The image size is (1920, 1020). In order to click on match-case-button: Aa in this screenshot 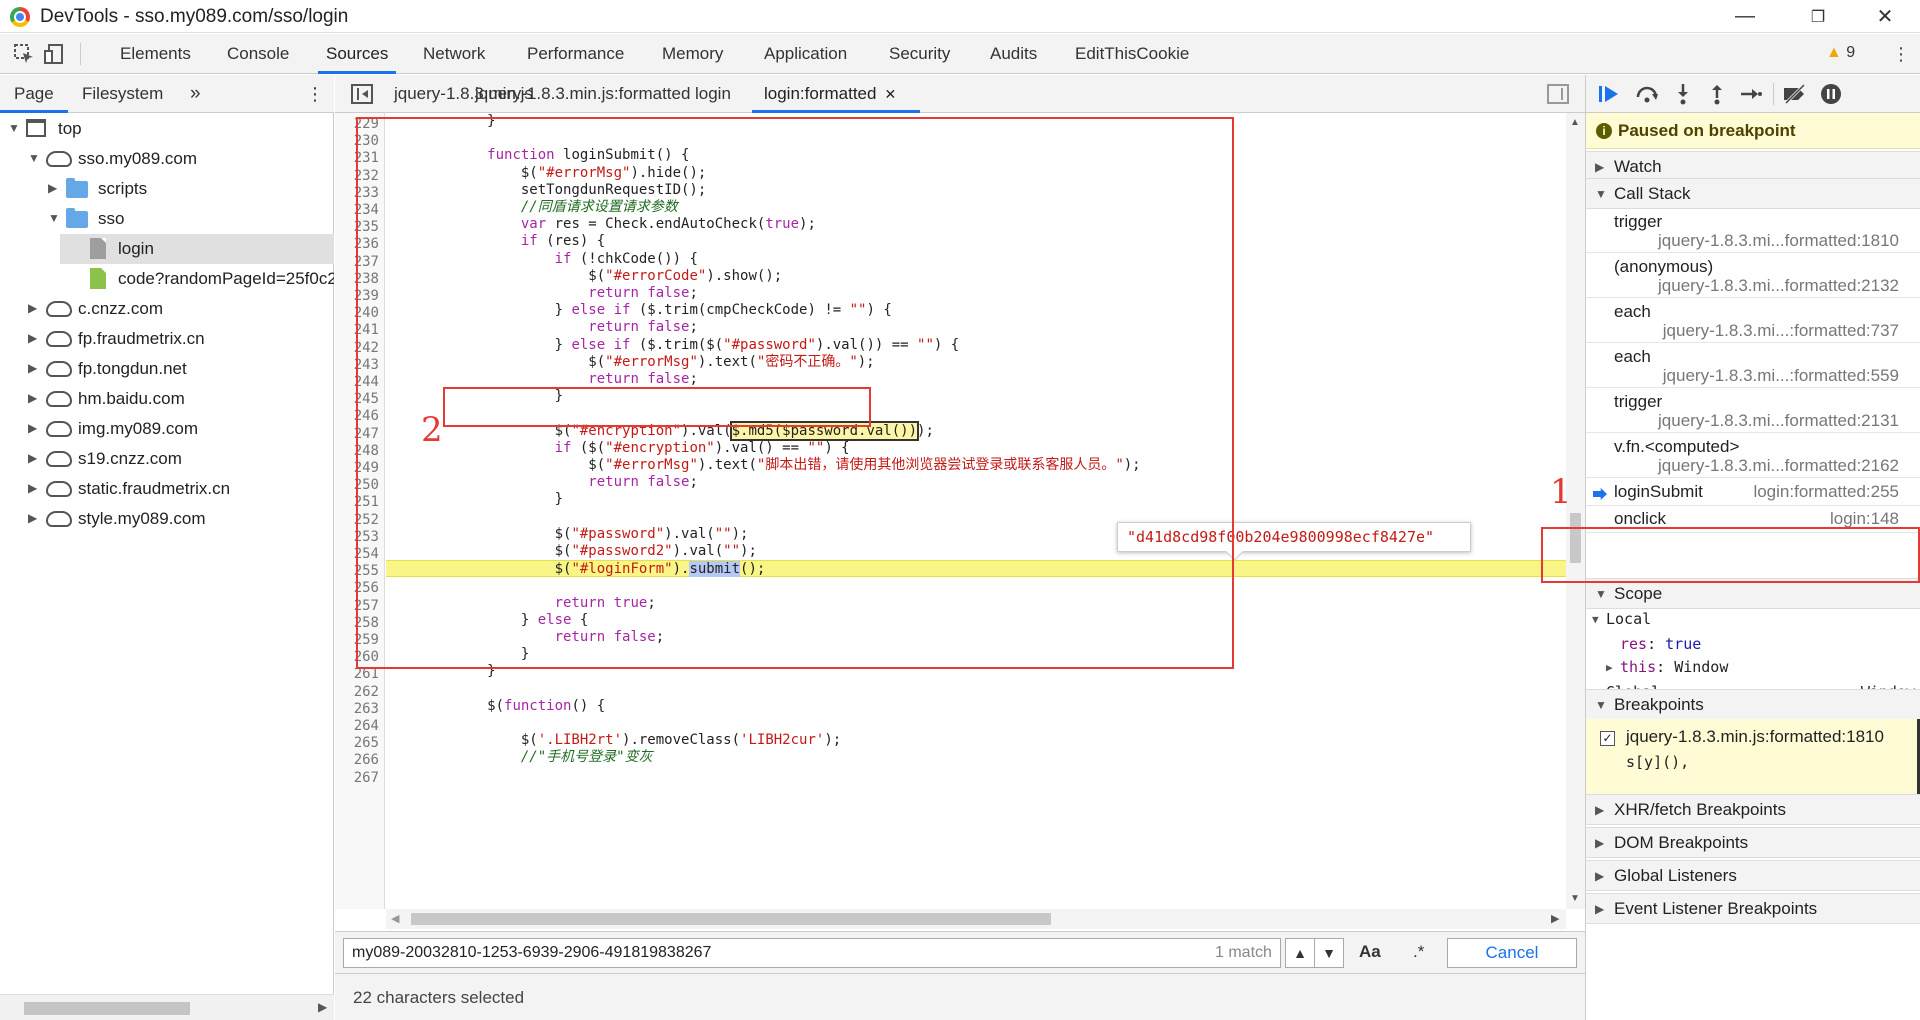, I will do `click(1370, 952)`.